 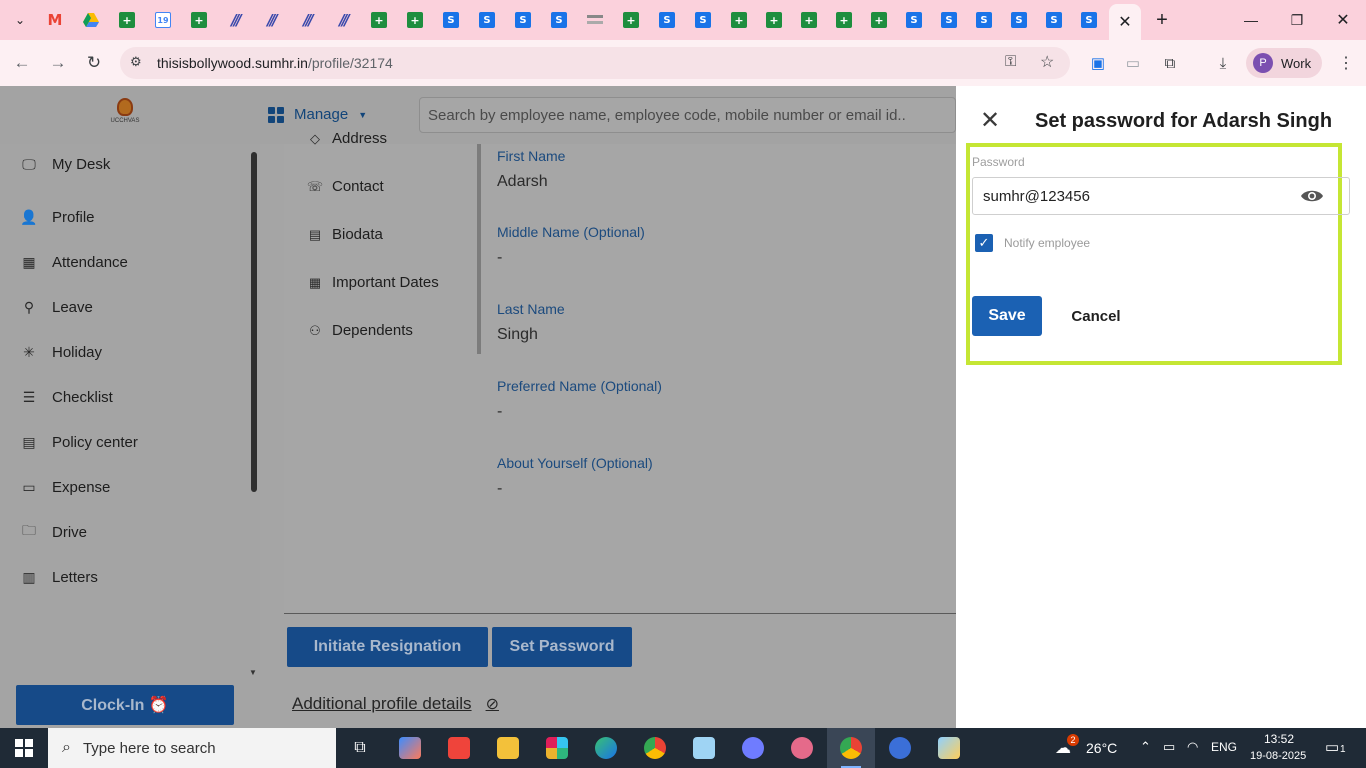 I want to click on tab-s-10: S, so click(x=1019, y=20).